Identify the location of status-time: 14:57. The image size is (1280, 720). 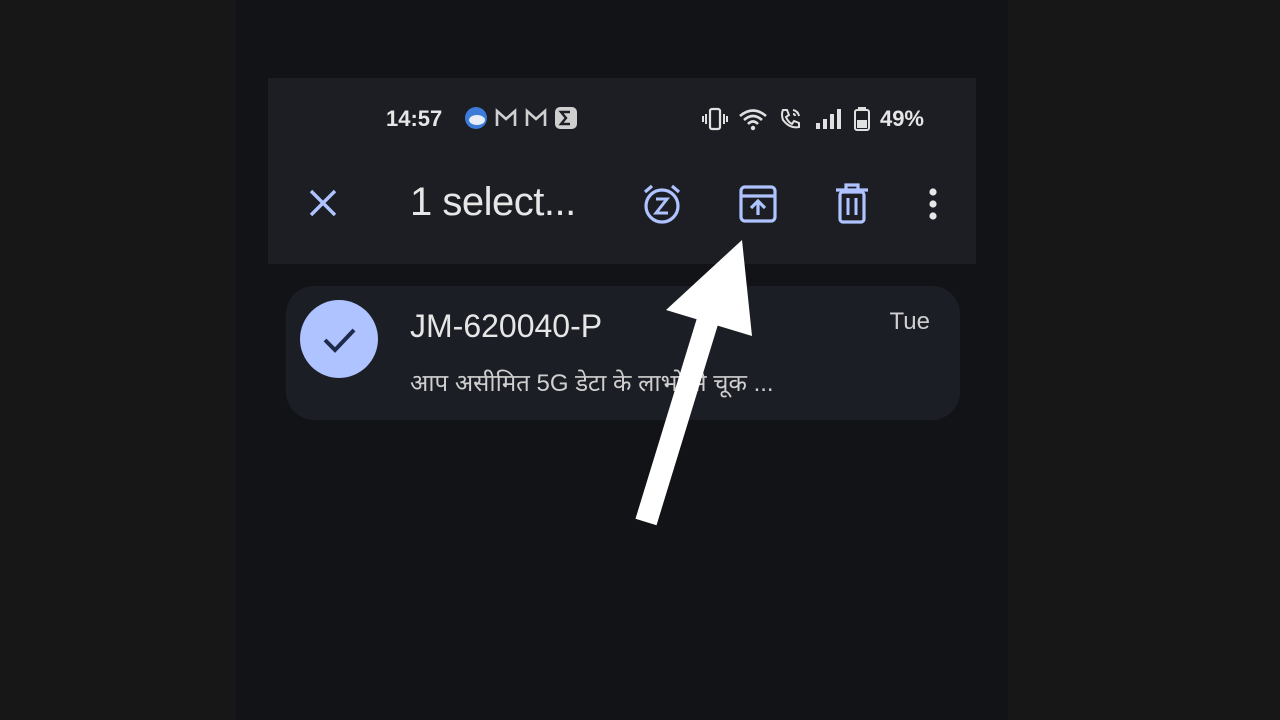
(414, 118).